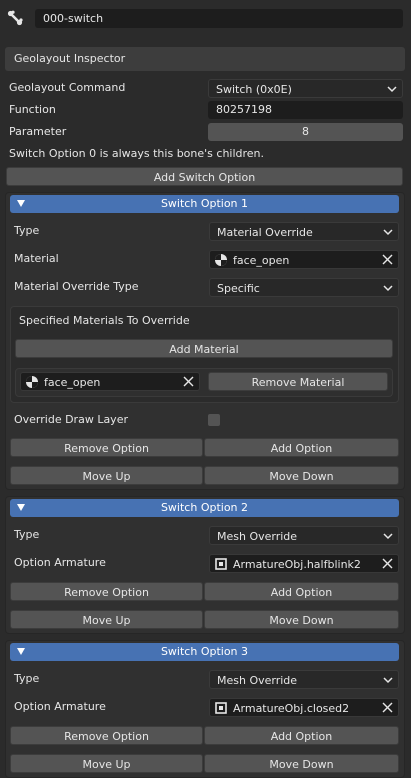 Image resolution: width=411 pixels, height=778 pixels. Describe the element at coordinates (106, 591) in the screenshot. I see `option2-remove-option-button: Remove Option` at that location.